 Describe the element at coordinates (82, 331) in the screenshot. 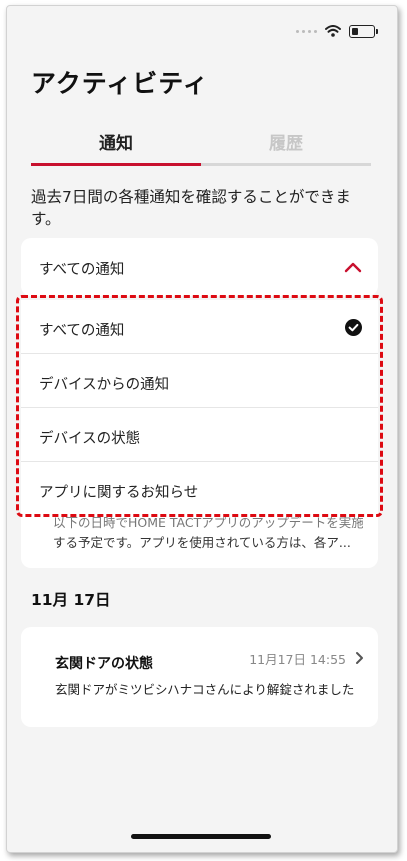

I see `filter-option-label: すべての通知` at that location.